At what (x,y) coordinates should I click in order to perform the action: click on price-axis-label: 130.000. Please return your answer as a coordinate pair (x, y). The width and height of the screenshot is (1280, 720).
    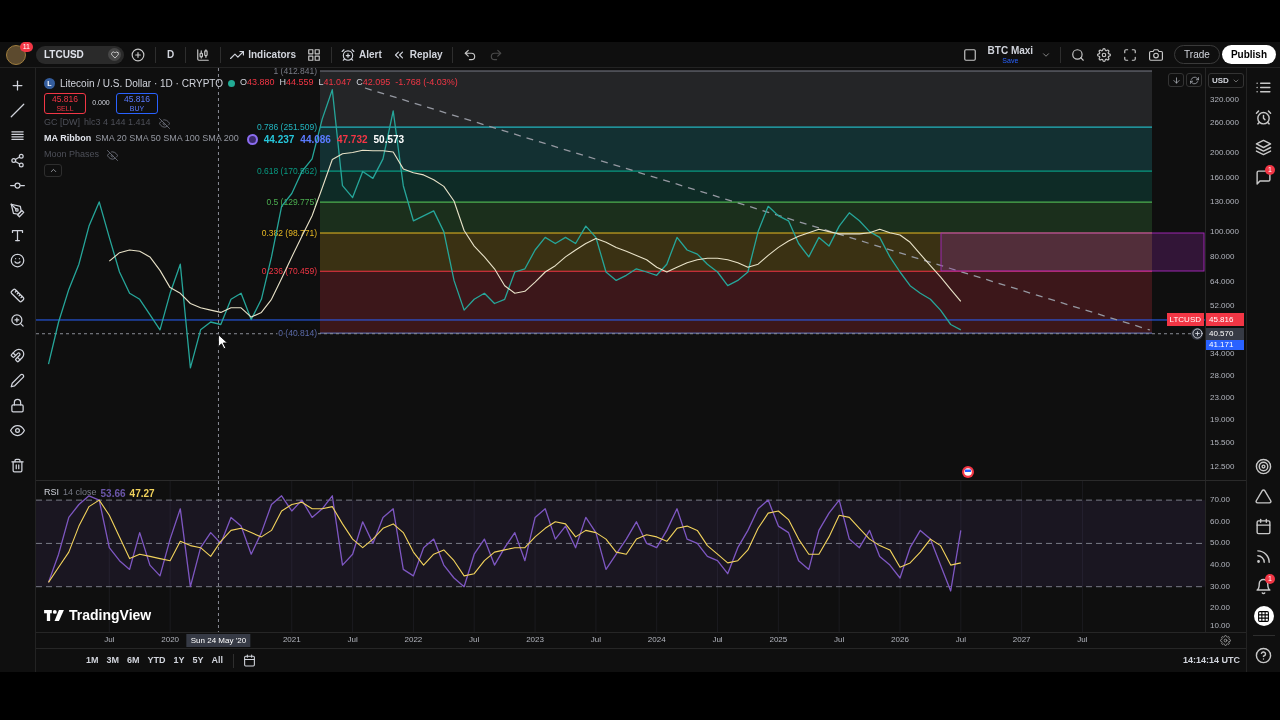
    Looking at the image, I should click on (1224, 201).